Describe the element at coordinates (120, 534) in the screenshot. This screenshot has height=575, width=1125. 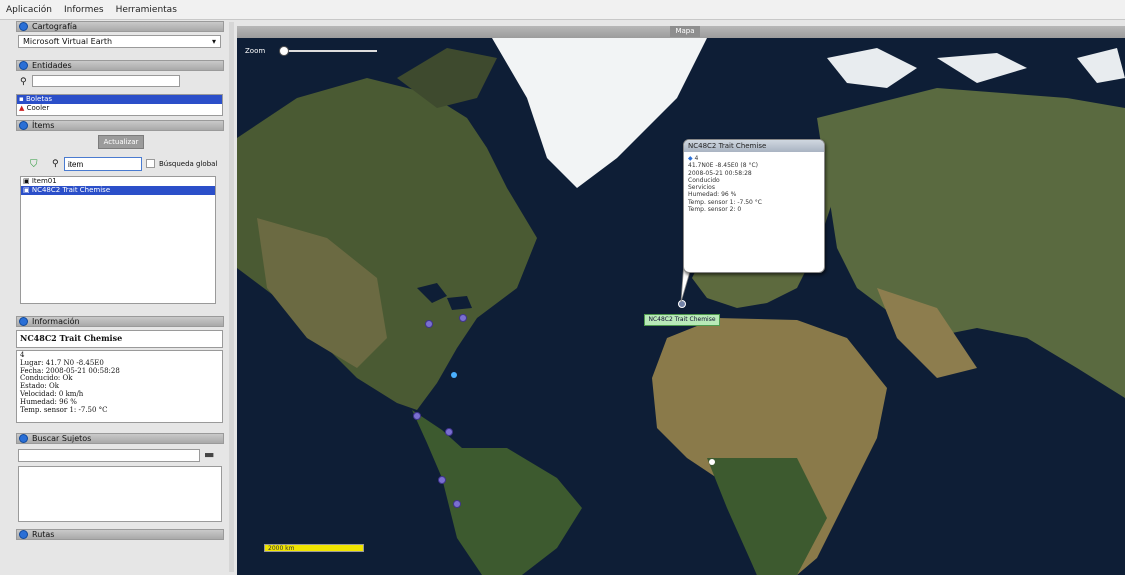
I see `routes-header: Rutas` at that location.